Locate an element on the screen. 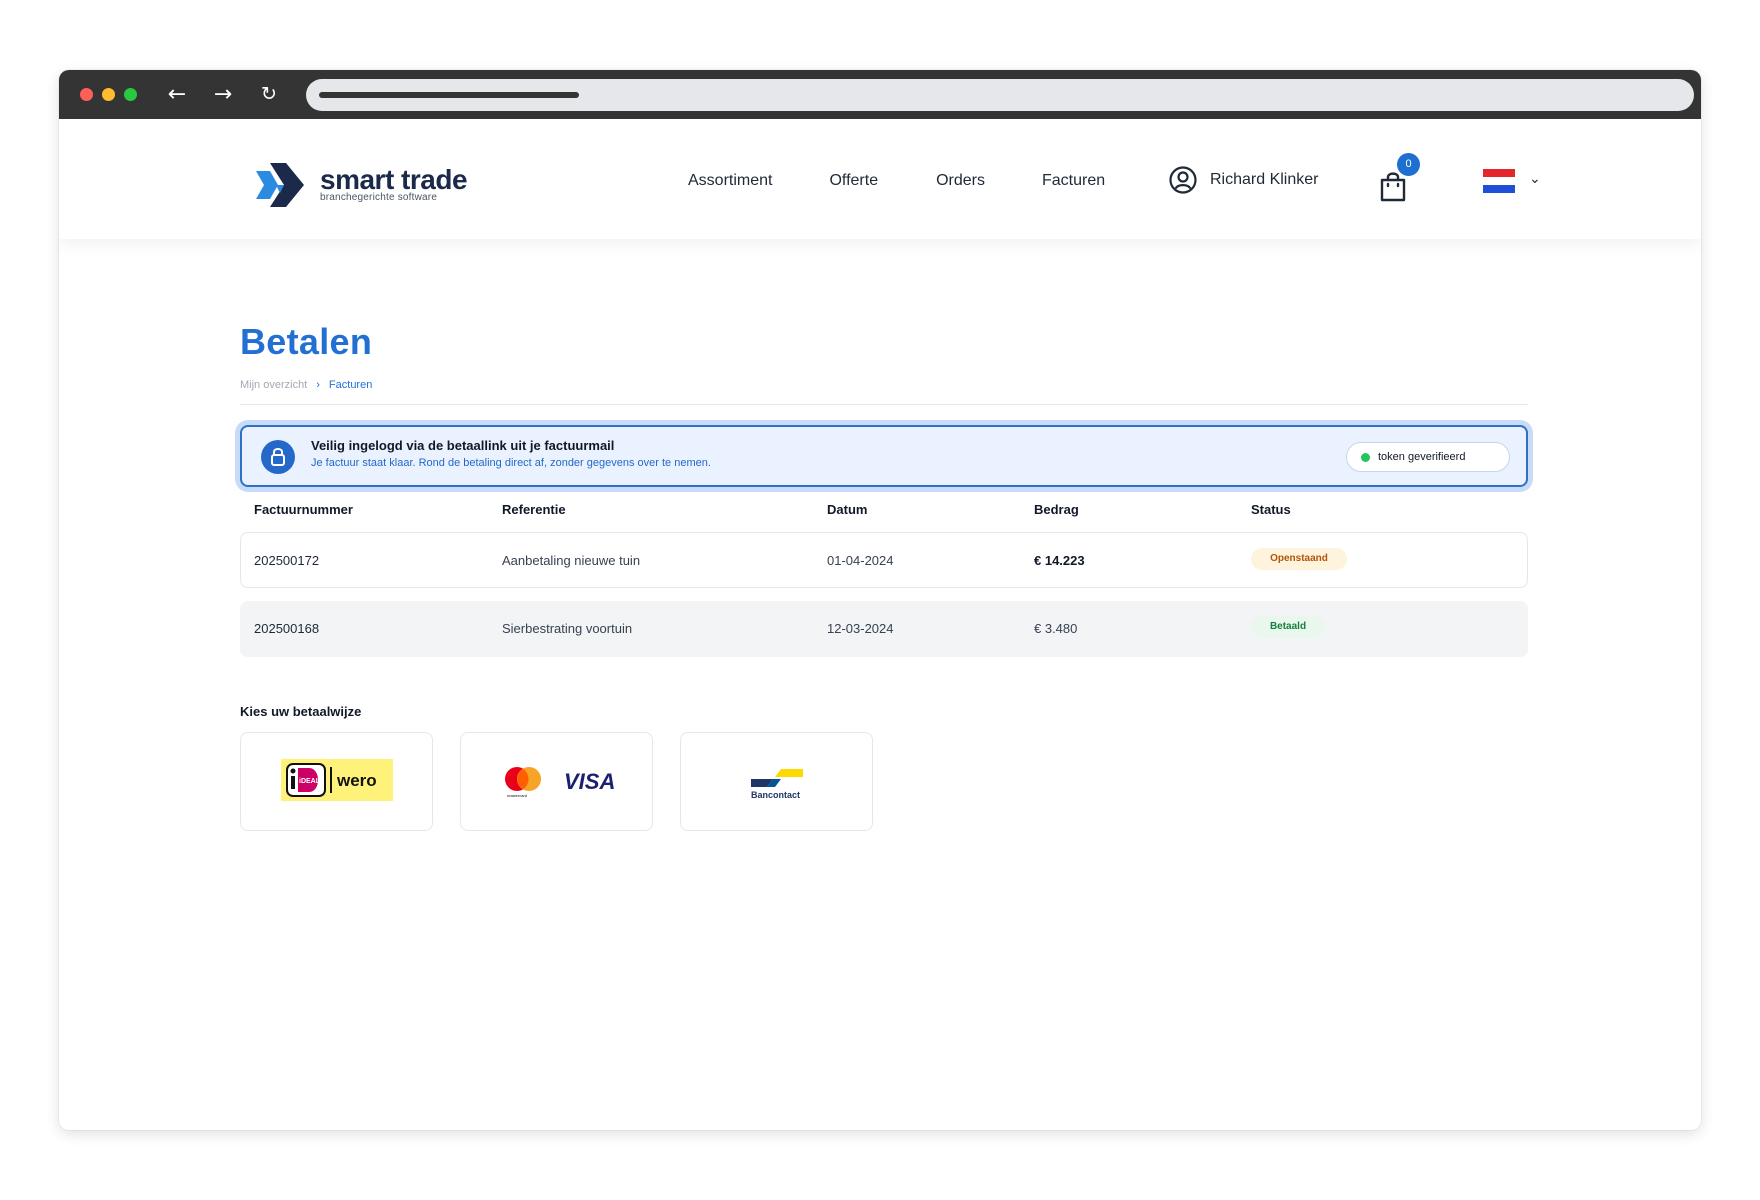  menu-item-facturen: Facturen is located at coordinates (1073, 181).